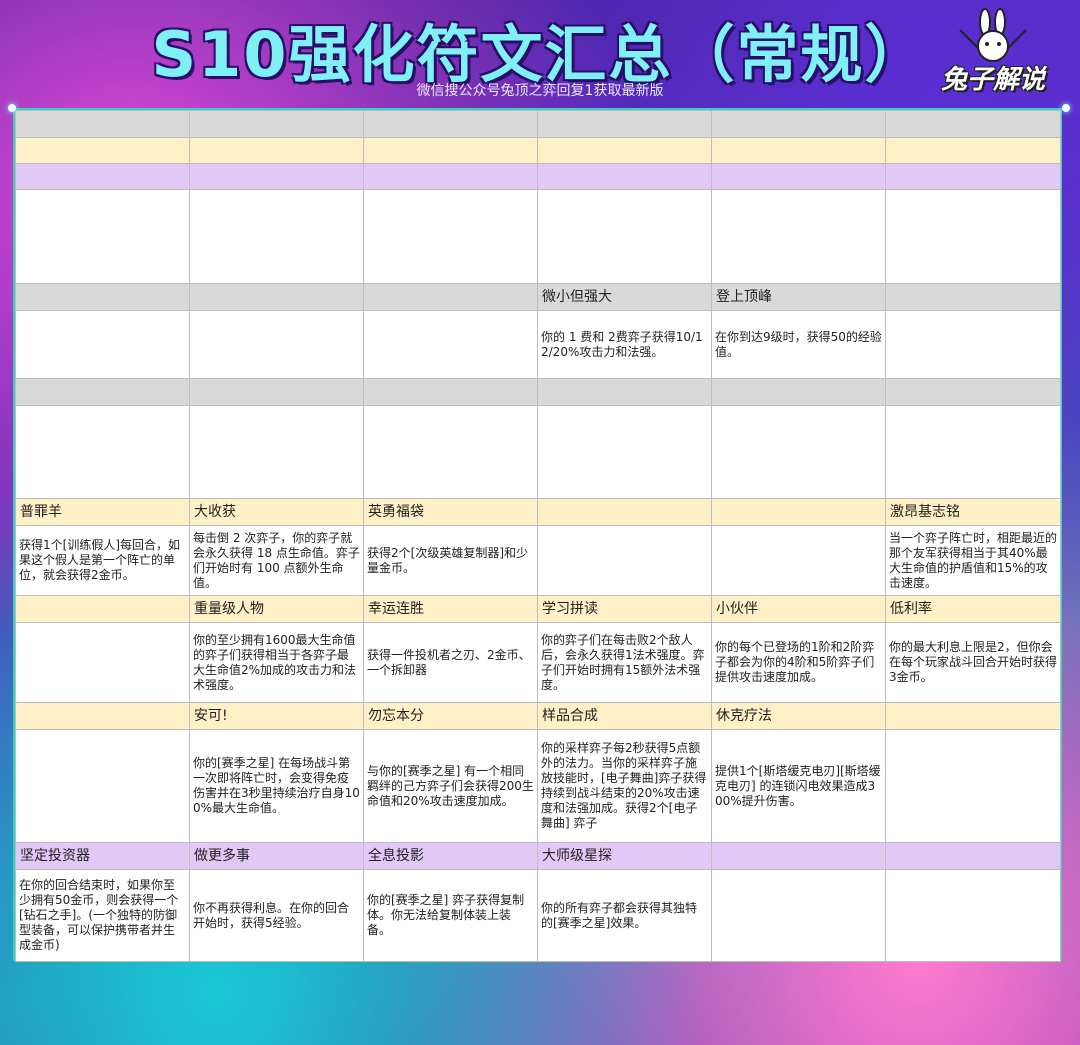  I want to click on rune-name-cell: 做更多事, so click(276, 856).